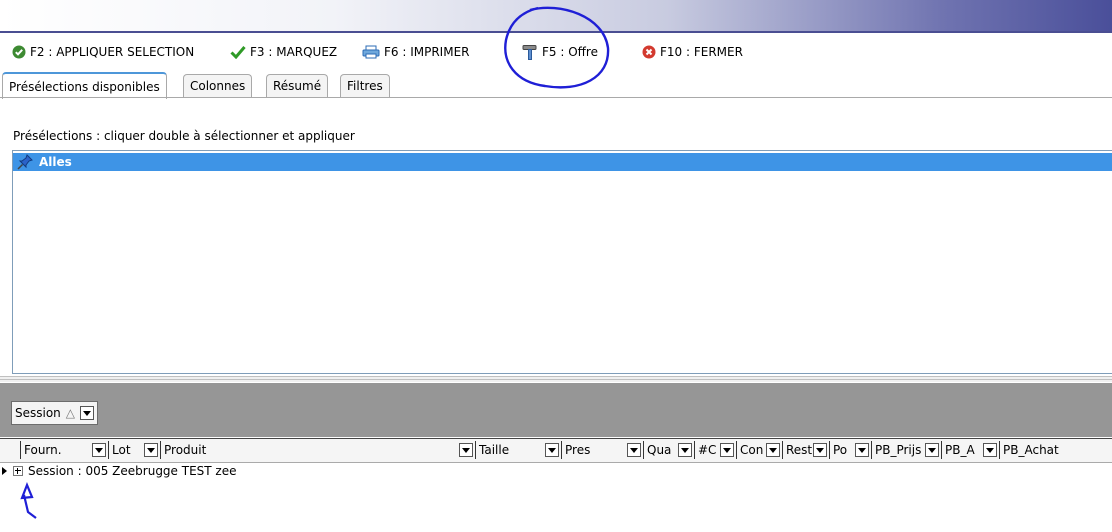  What do you see at coordinates (4, 471) in the screenshot?
I see `row-indicator-icon` at bounding box center [4, 471].